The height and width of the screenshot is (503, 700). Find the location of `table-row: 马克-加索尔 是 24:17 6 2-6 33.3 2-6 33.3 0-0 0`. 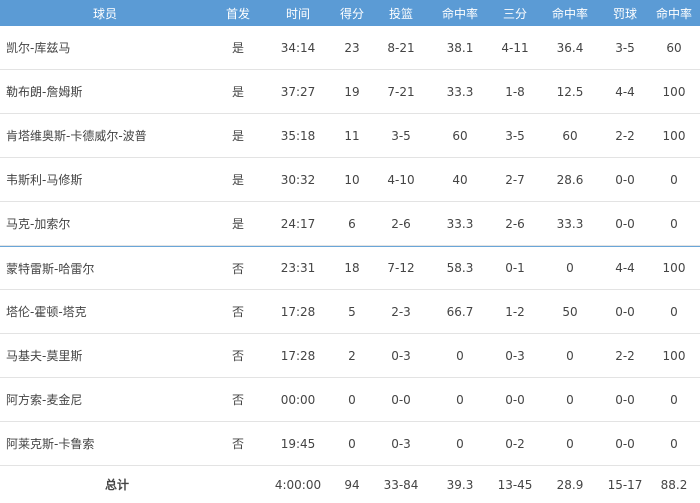

table-row: 马克-加索尔 是 24:17 6 2-6 33.3 2-6 33.3 0-0 0 is located at coordinates (350, 224).